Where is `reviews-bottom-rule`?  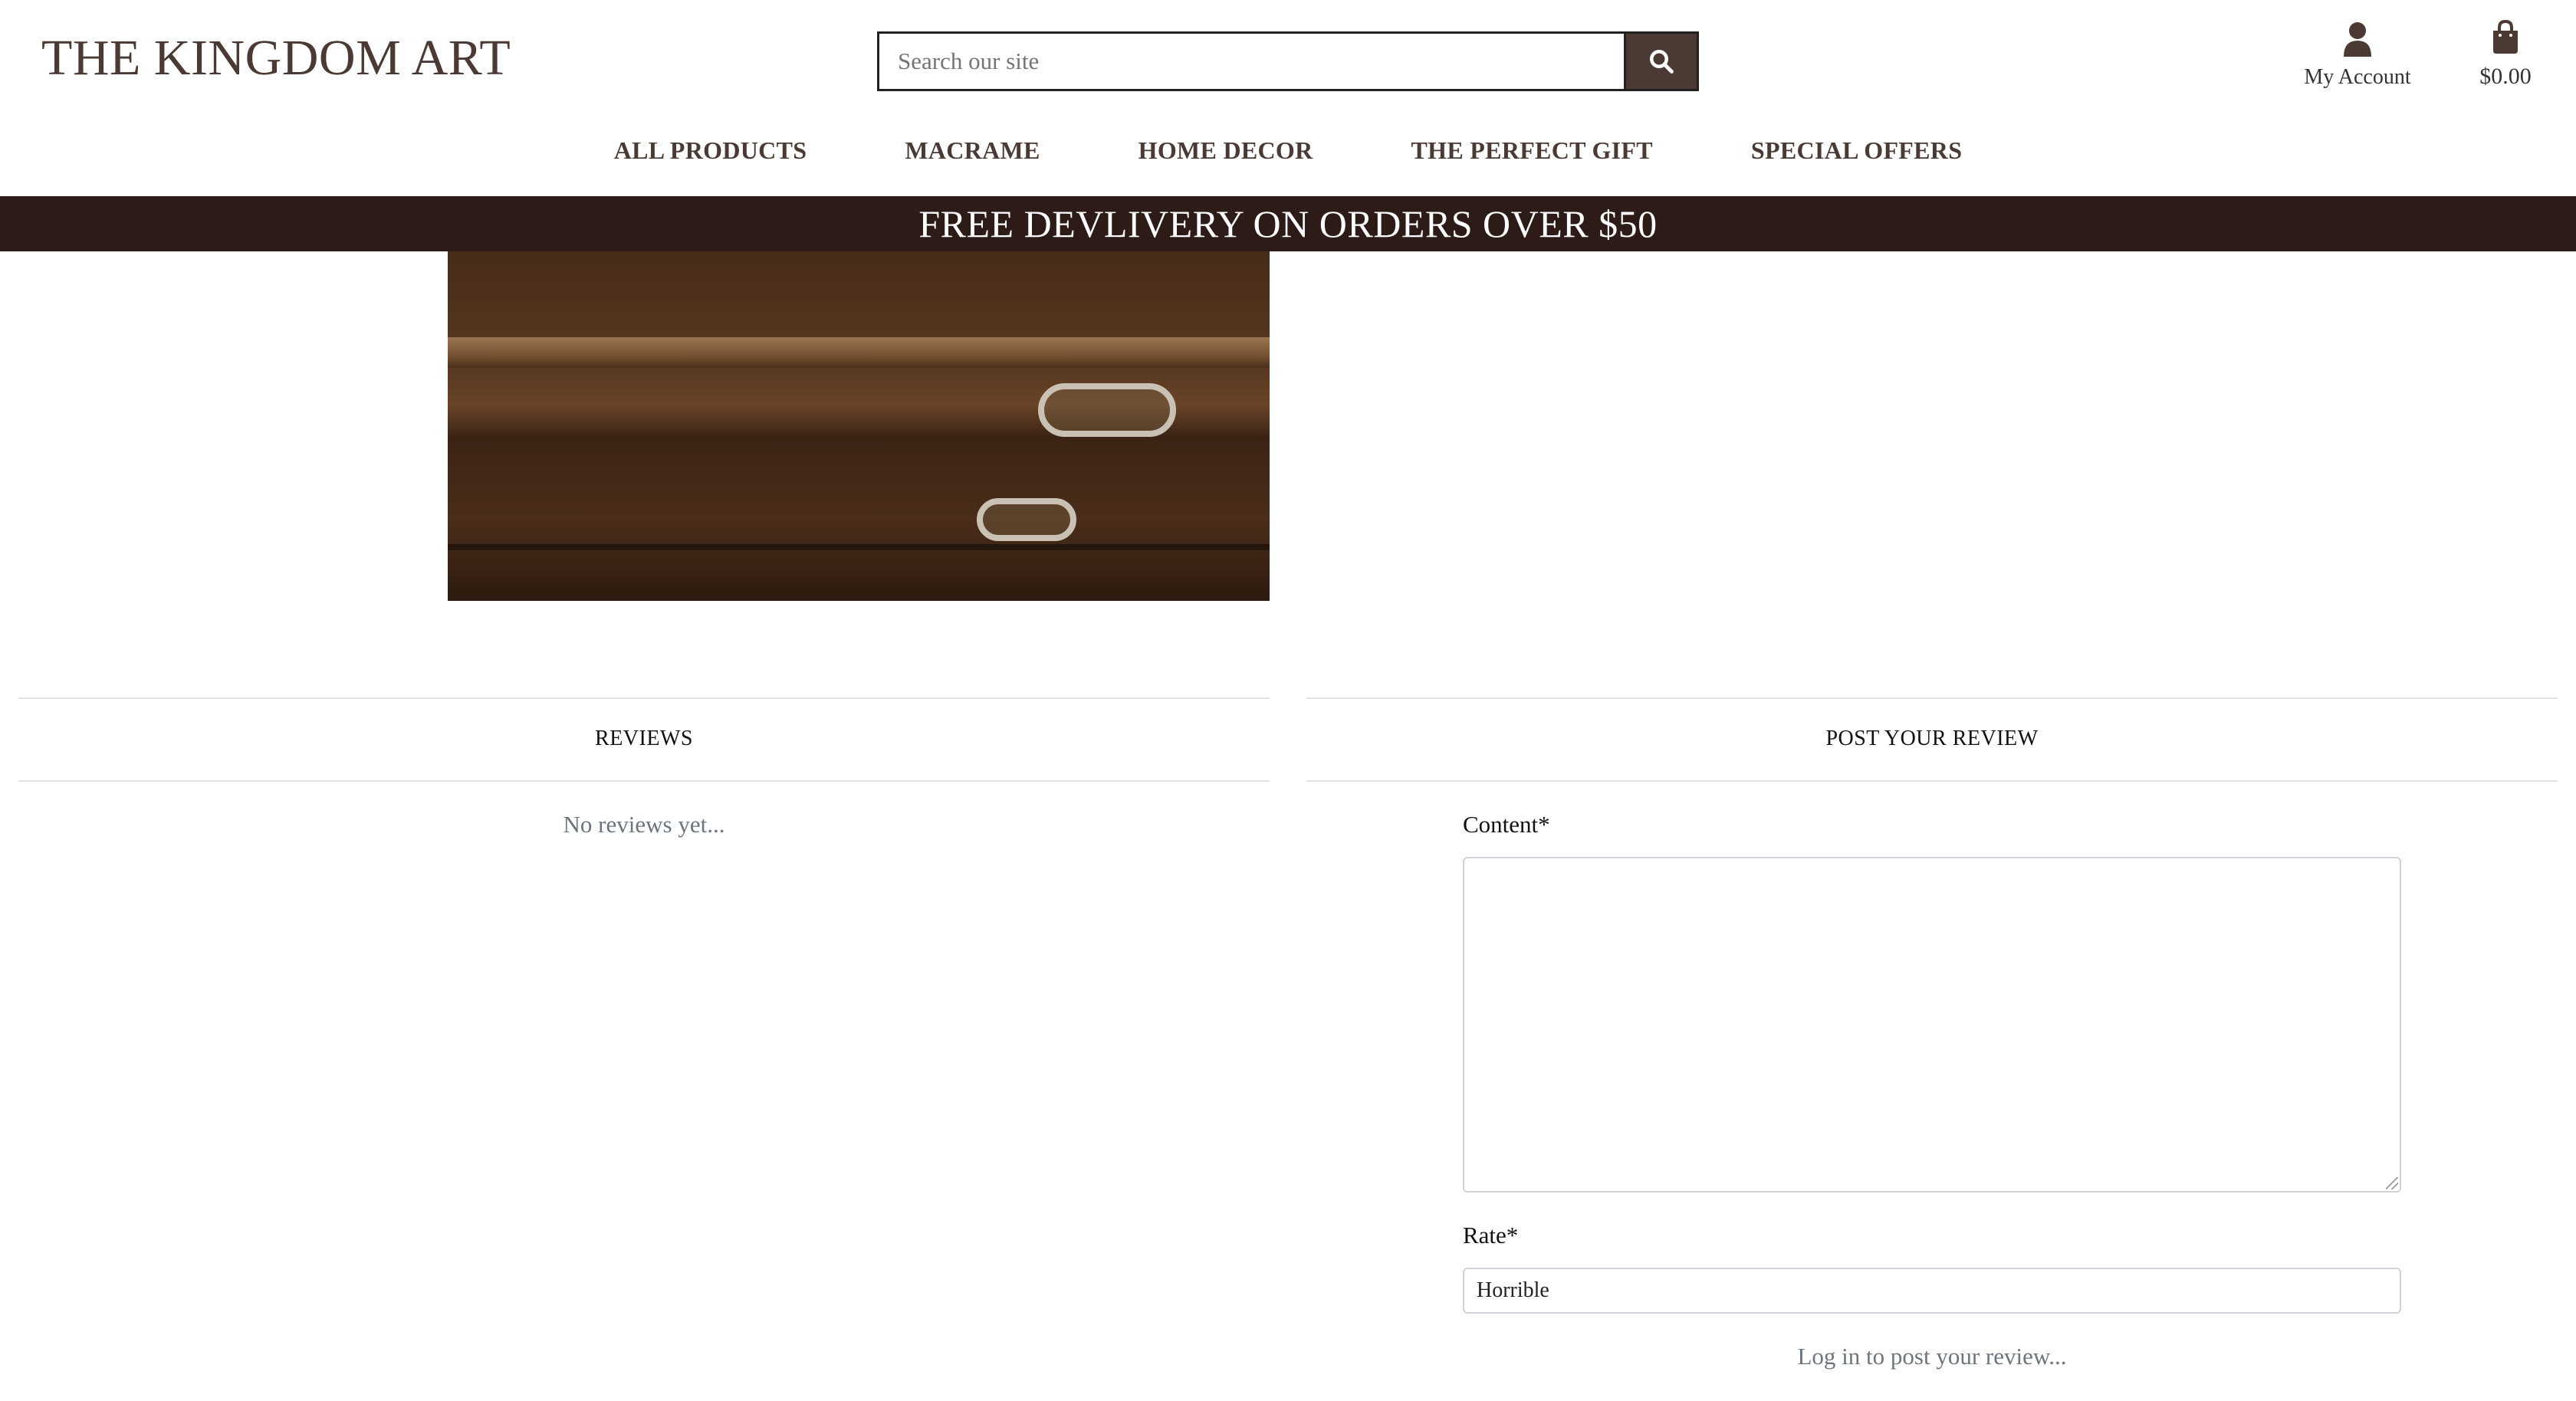
reviews-bottom-rule is located at coordinates (644, 781).